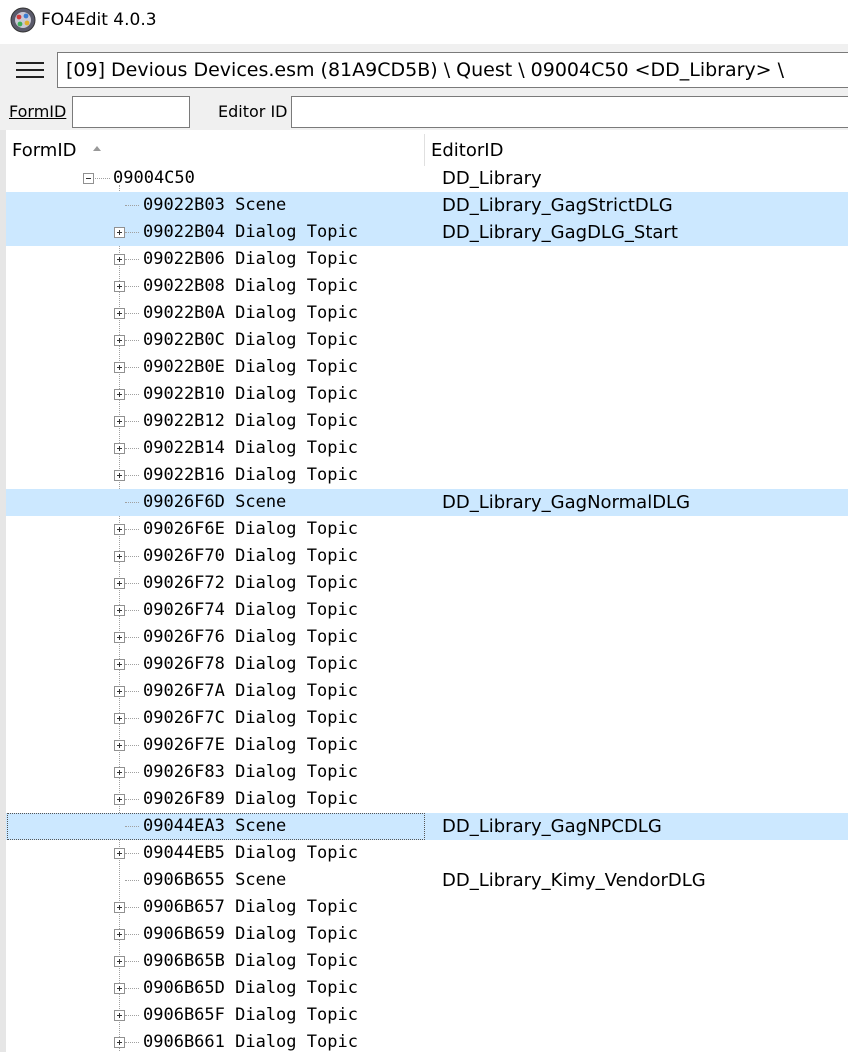 This screenshot has width=848, height=1052. Describe the element at coordinates (250, 259) in the screenshot. I see `tree-row-formid: 09022B06 Dialog Topic` at that location.